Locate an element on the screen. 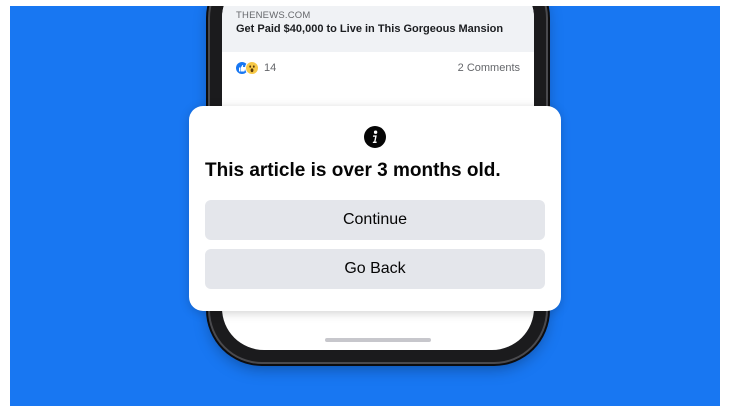 Image resolution: width=730 pixels, height=408 pixels. reactions-row: 14 2 Comments is located at coordinates (378, 69).